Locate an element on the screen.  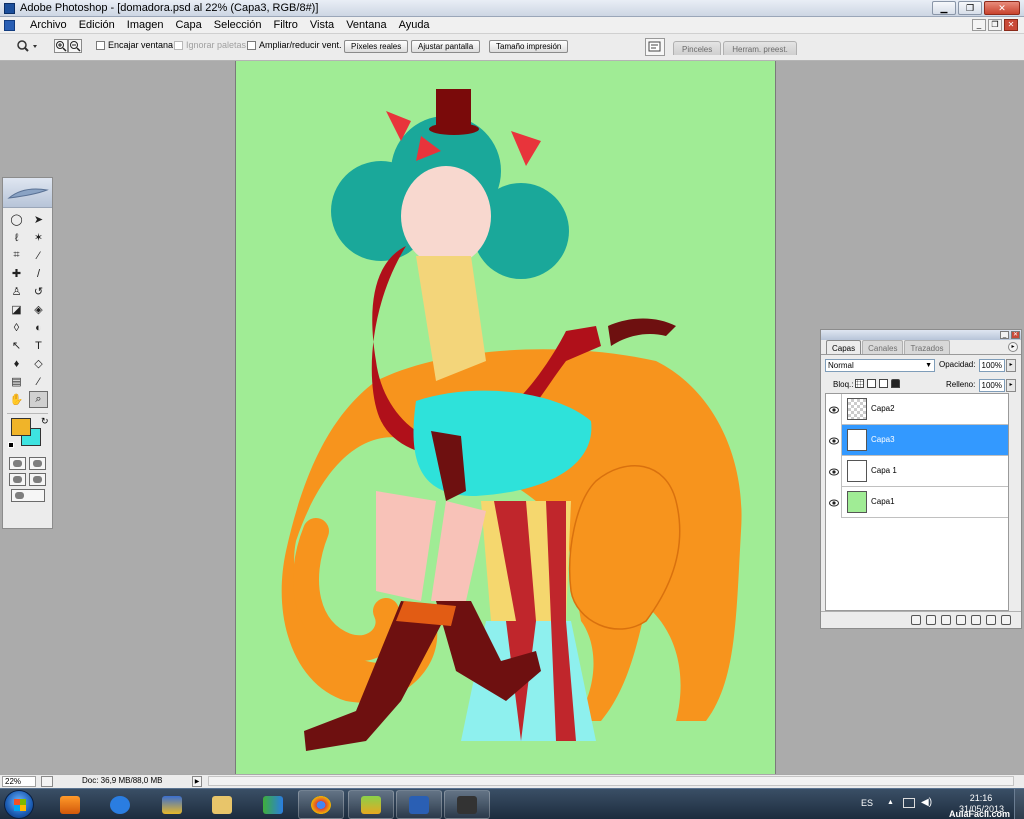
zoom-in-button is located at coordinates (61, 46).